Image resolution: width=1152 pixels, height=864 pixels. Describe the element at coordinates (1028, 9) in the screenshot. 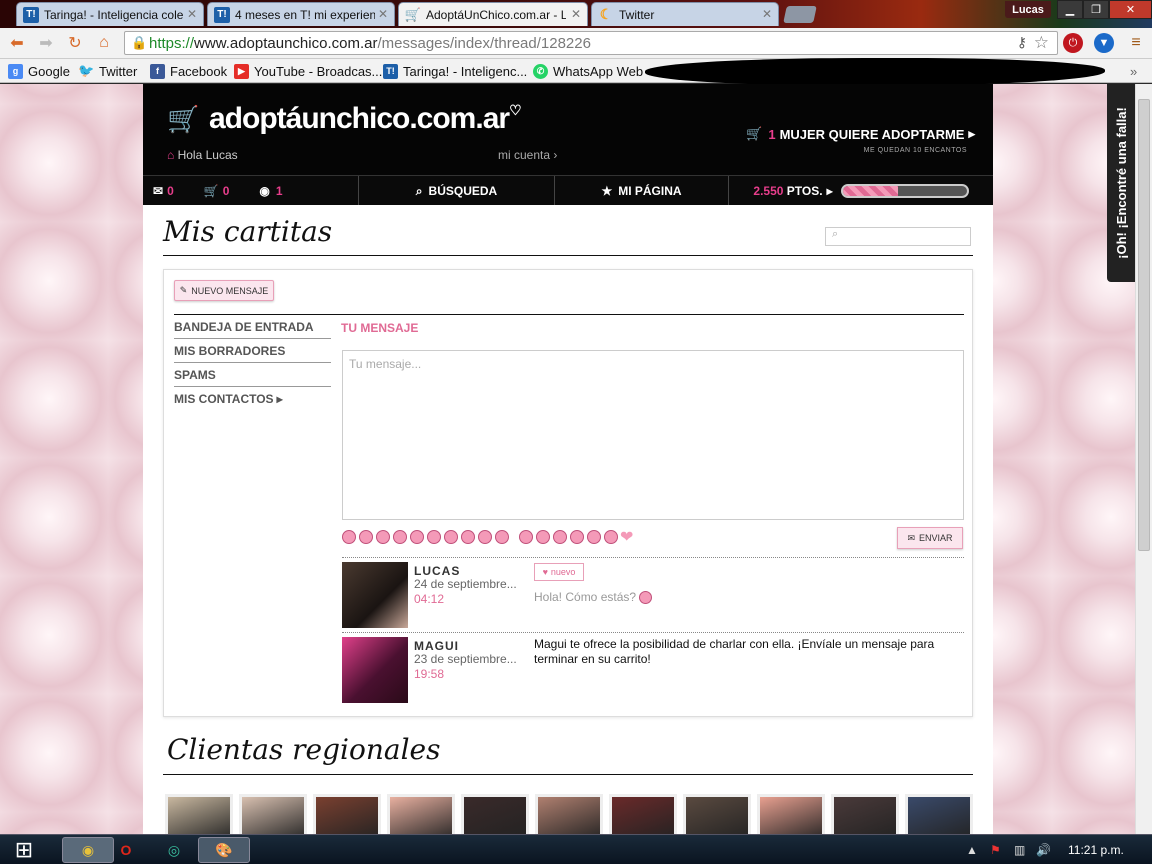

I see `browser-user-badge: Lucas` at that location.